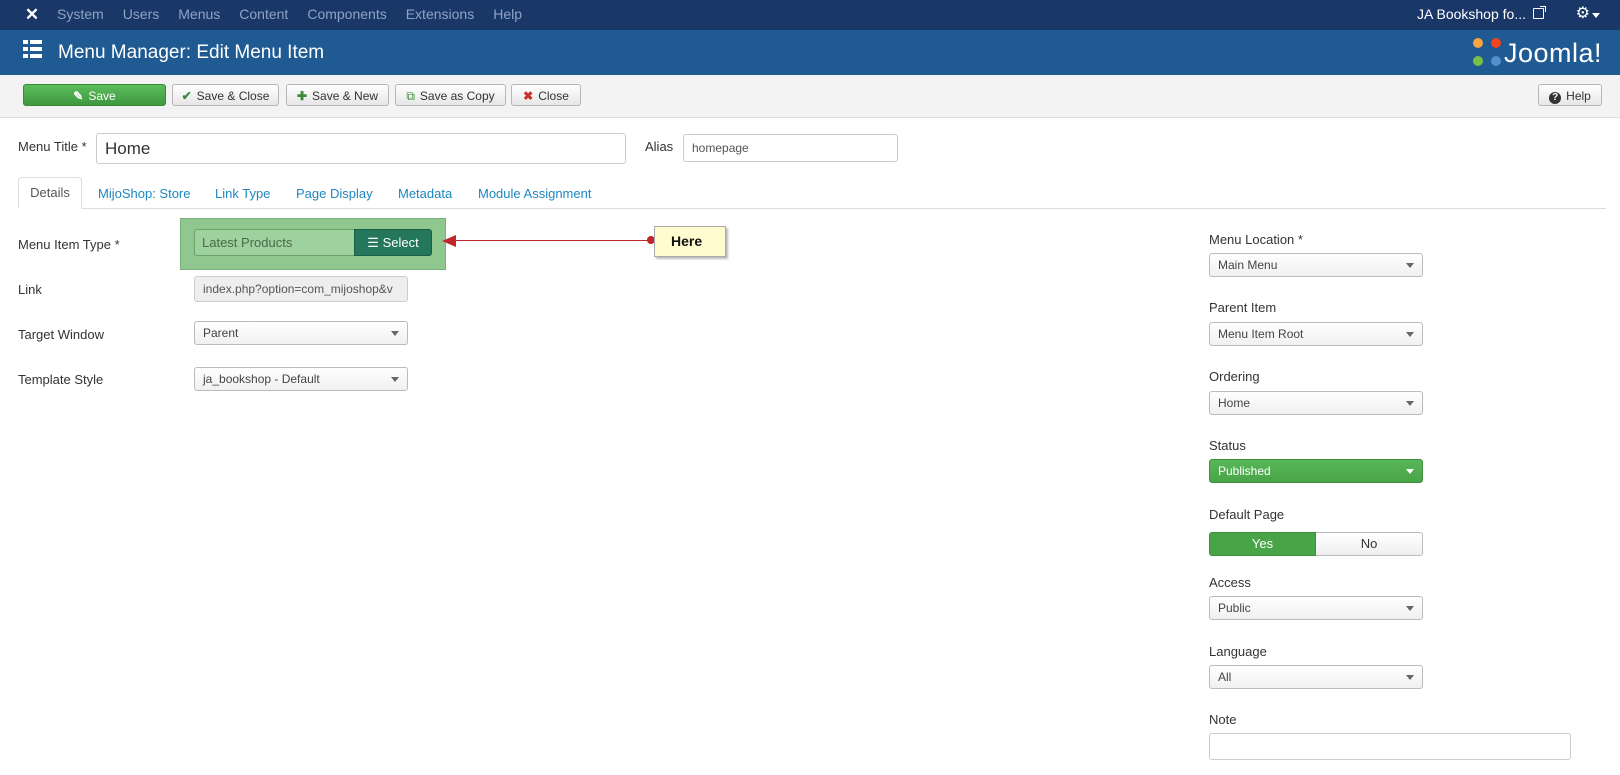 Image resolution: width=1620 pixels, height=775 pixels. I want to click on save-copy-button: ⧉ Save as Copy, so click(450, 95).